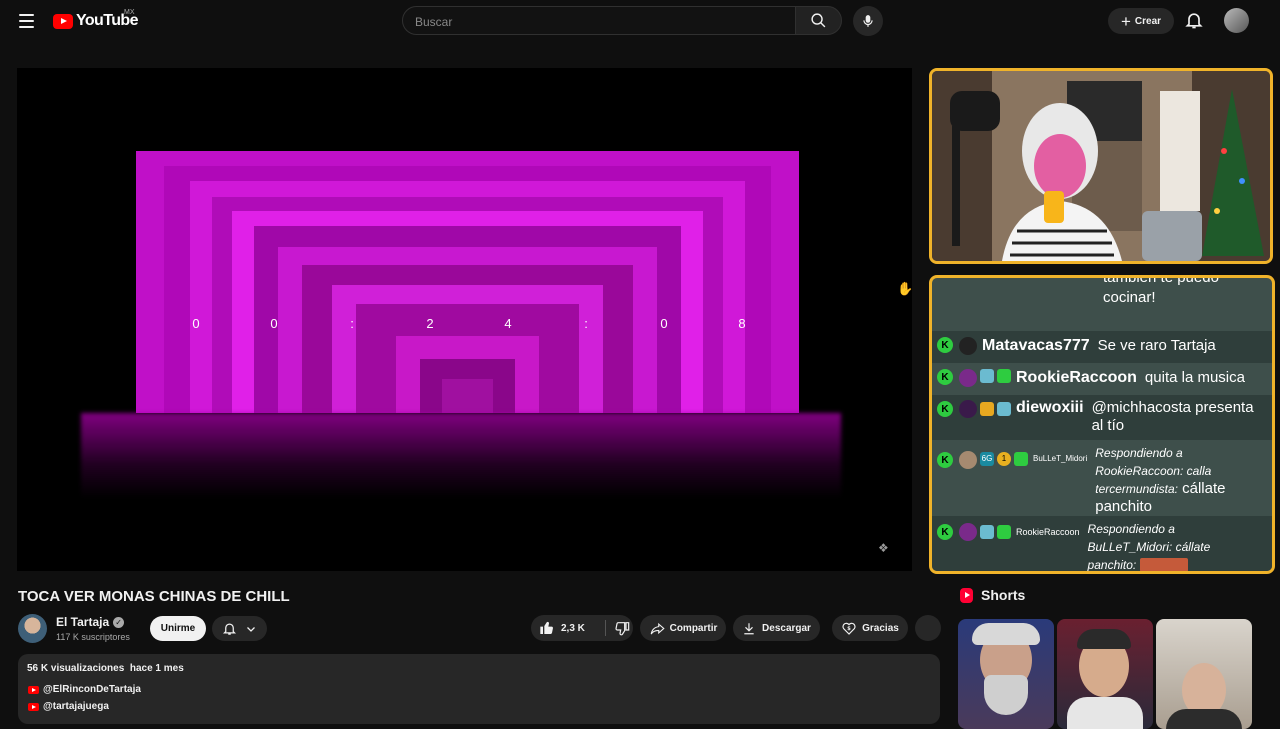 Image resolution: width=1280 pixels, height=729 pixels. I want to click on thumbnail-hair, so click(1006, 634).